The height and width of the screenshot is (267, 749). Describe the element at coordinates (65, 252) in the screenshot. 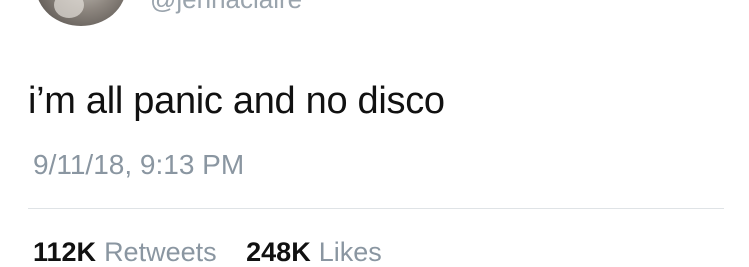

I see `retweets-count: 112K` at that location.